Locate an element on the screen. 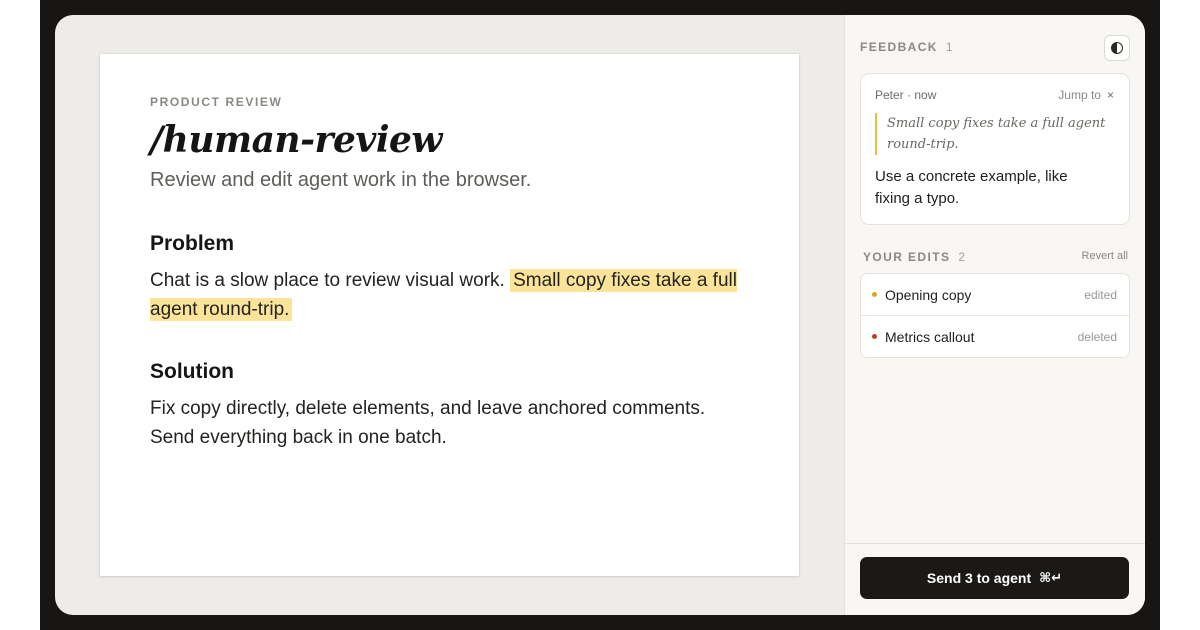 The image size is (1200, 630). theme-toggle-button is located at coordinates (1117, 48).